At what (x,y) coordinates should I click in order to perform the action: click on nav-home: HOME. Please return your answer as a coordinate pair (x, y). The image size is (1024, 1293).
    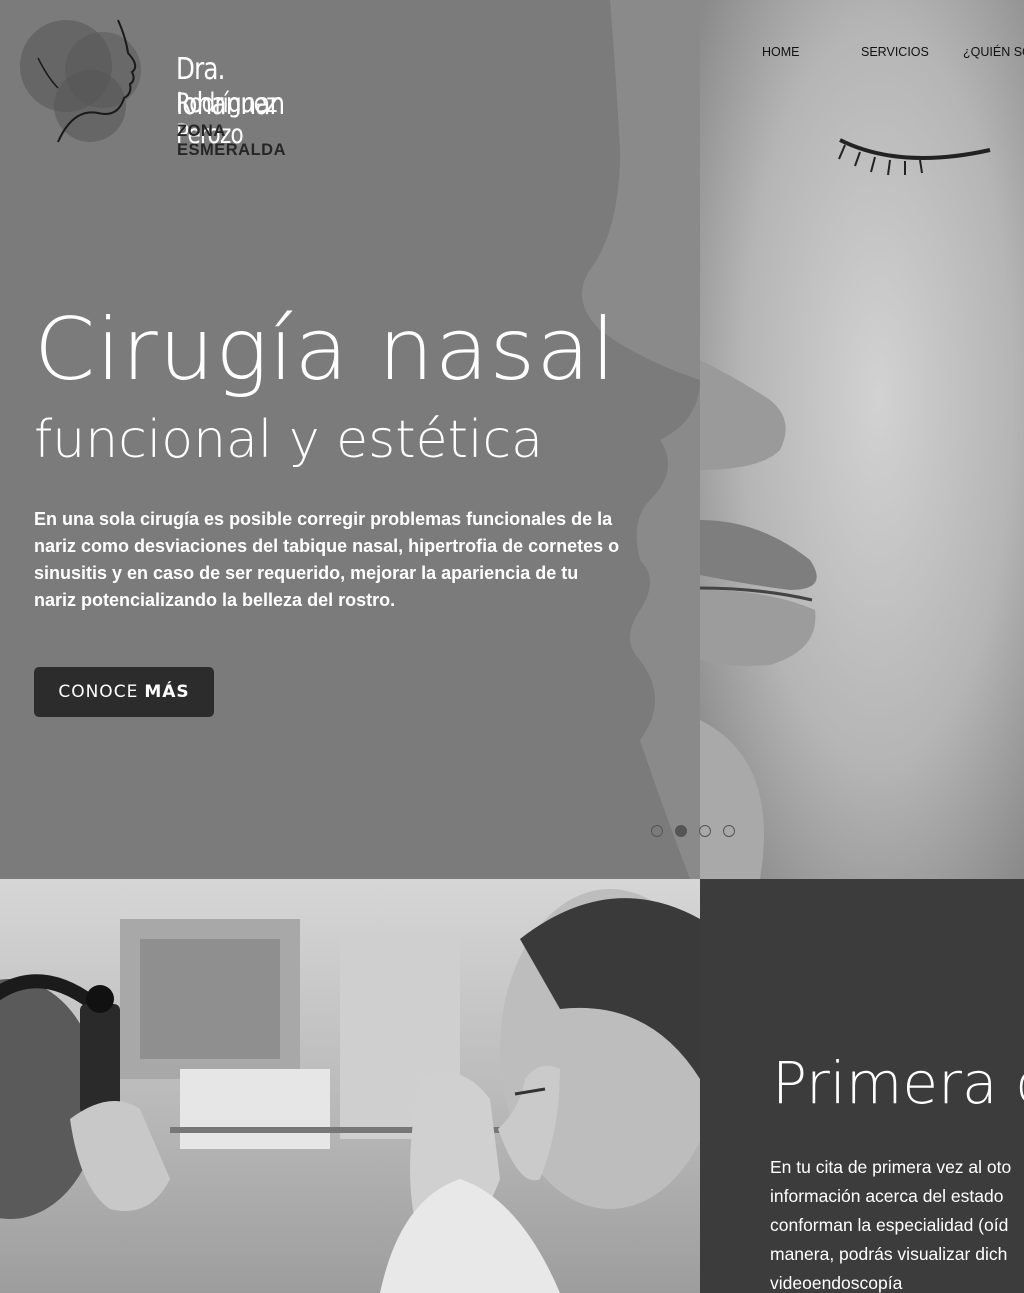
    Looking at the image, I should click on (781, 52).